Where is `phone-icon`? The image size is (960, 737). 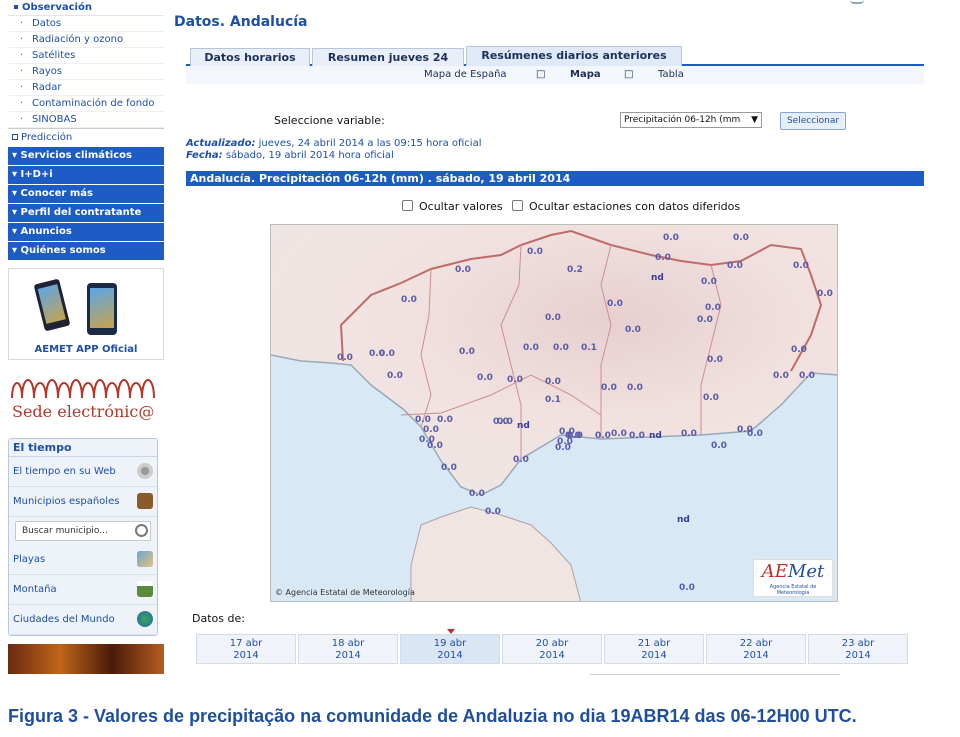 phone-icon is located at coordinates (52, 305).